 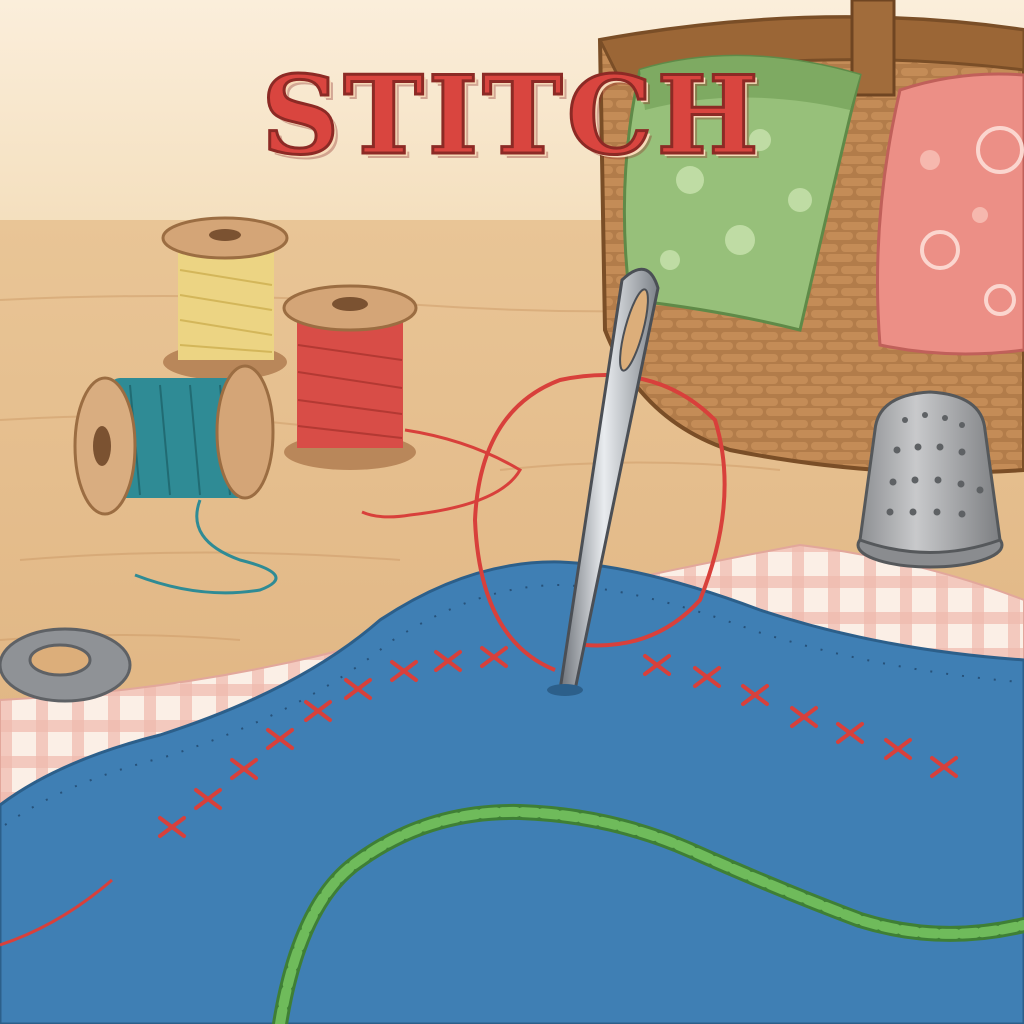 I want to click on teal-thread-spool, so click(x=174, y=440).